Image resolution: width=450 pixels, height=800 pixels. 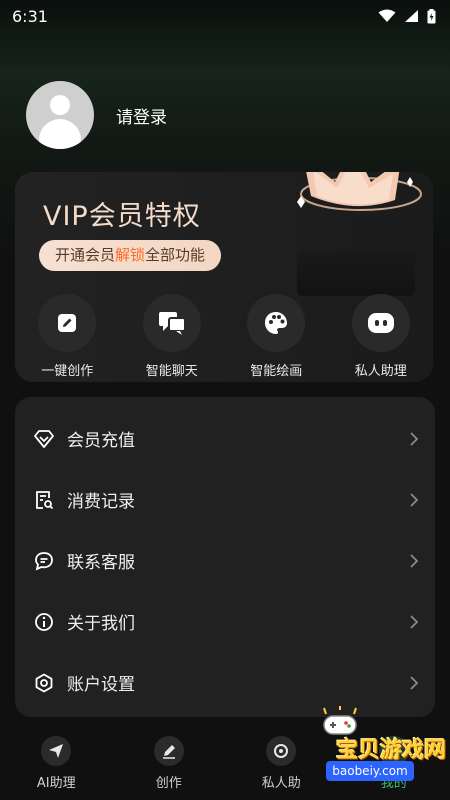 What do you see at coordinates (276, 336) in the screenshot?
I see `feature-smart-drawing: 智能绘画` at bounding box center [276, 336].